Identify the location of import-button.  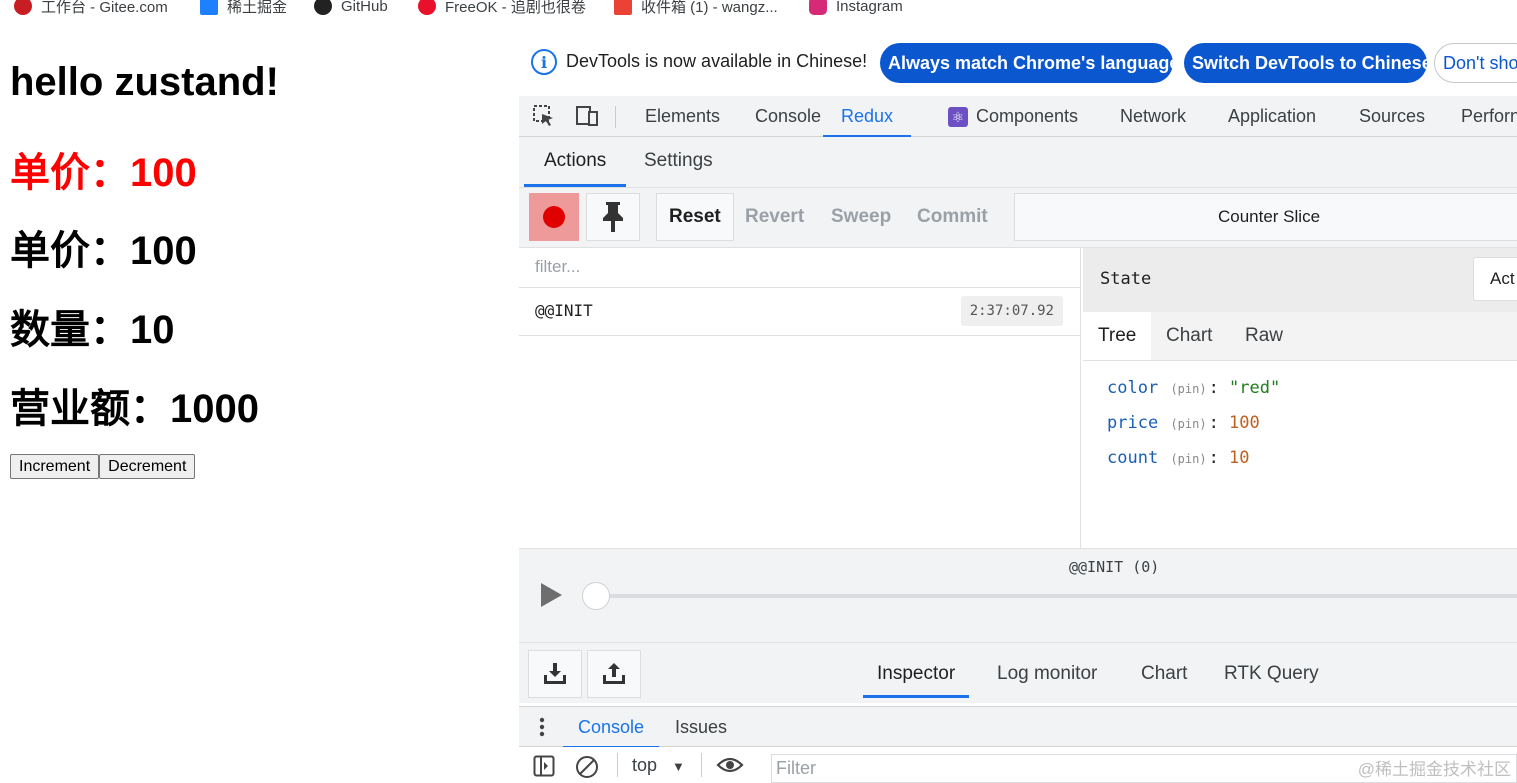
(555, 674).